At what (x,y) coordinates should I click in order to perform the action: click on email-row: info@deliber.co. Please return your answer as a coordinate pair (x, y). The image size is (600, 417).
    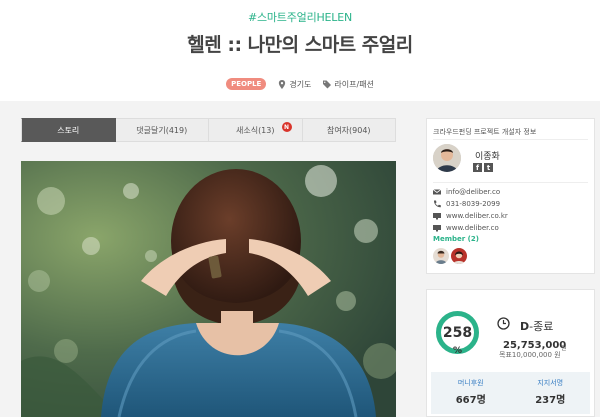
    Looking at the image, I should click on (510, 191).